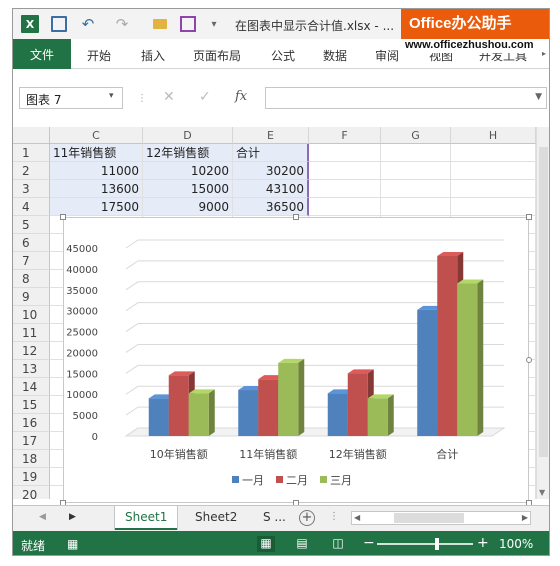 The width and height of the screenshot is (560, 566). Describe the element at coordinates (307, 518) in the screenshot. I see `add-sheet-icon: +` at that location.